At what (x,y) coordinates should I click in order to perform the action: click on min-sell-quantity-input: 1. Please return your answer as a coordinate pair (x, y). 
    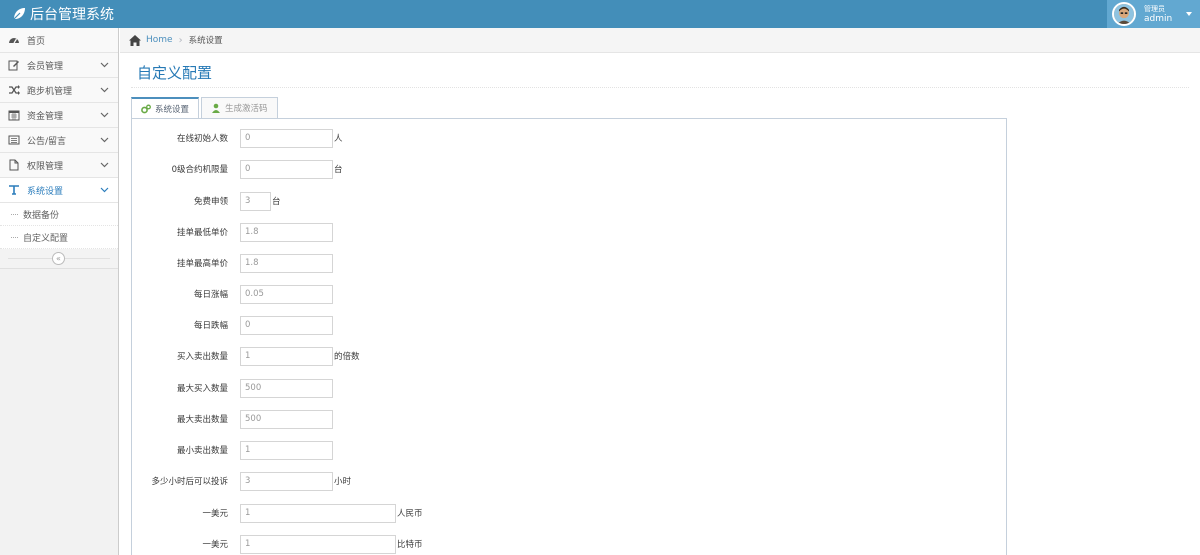
    Looking at the image, I should click on (286, 450).